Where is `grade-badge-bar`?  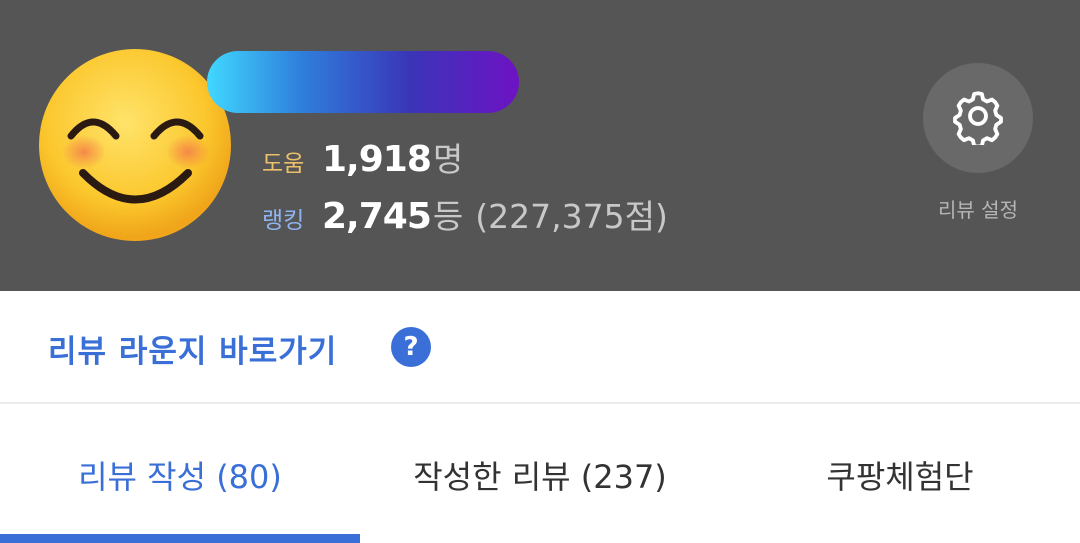
grade-badge-bar is located at coordinates (363, 82).